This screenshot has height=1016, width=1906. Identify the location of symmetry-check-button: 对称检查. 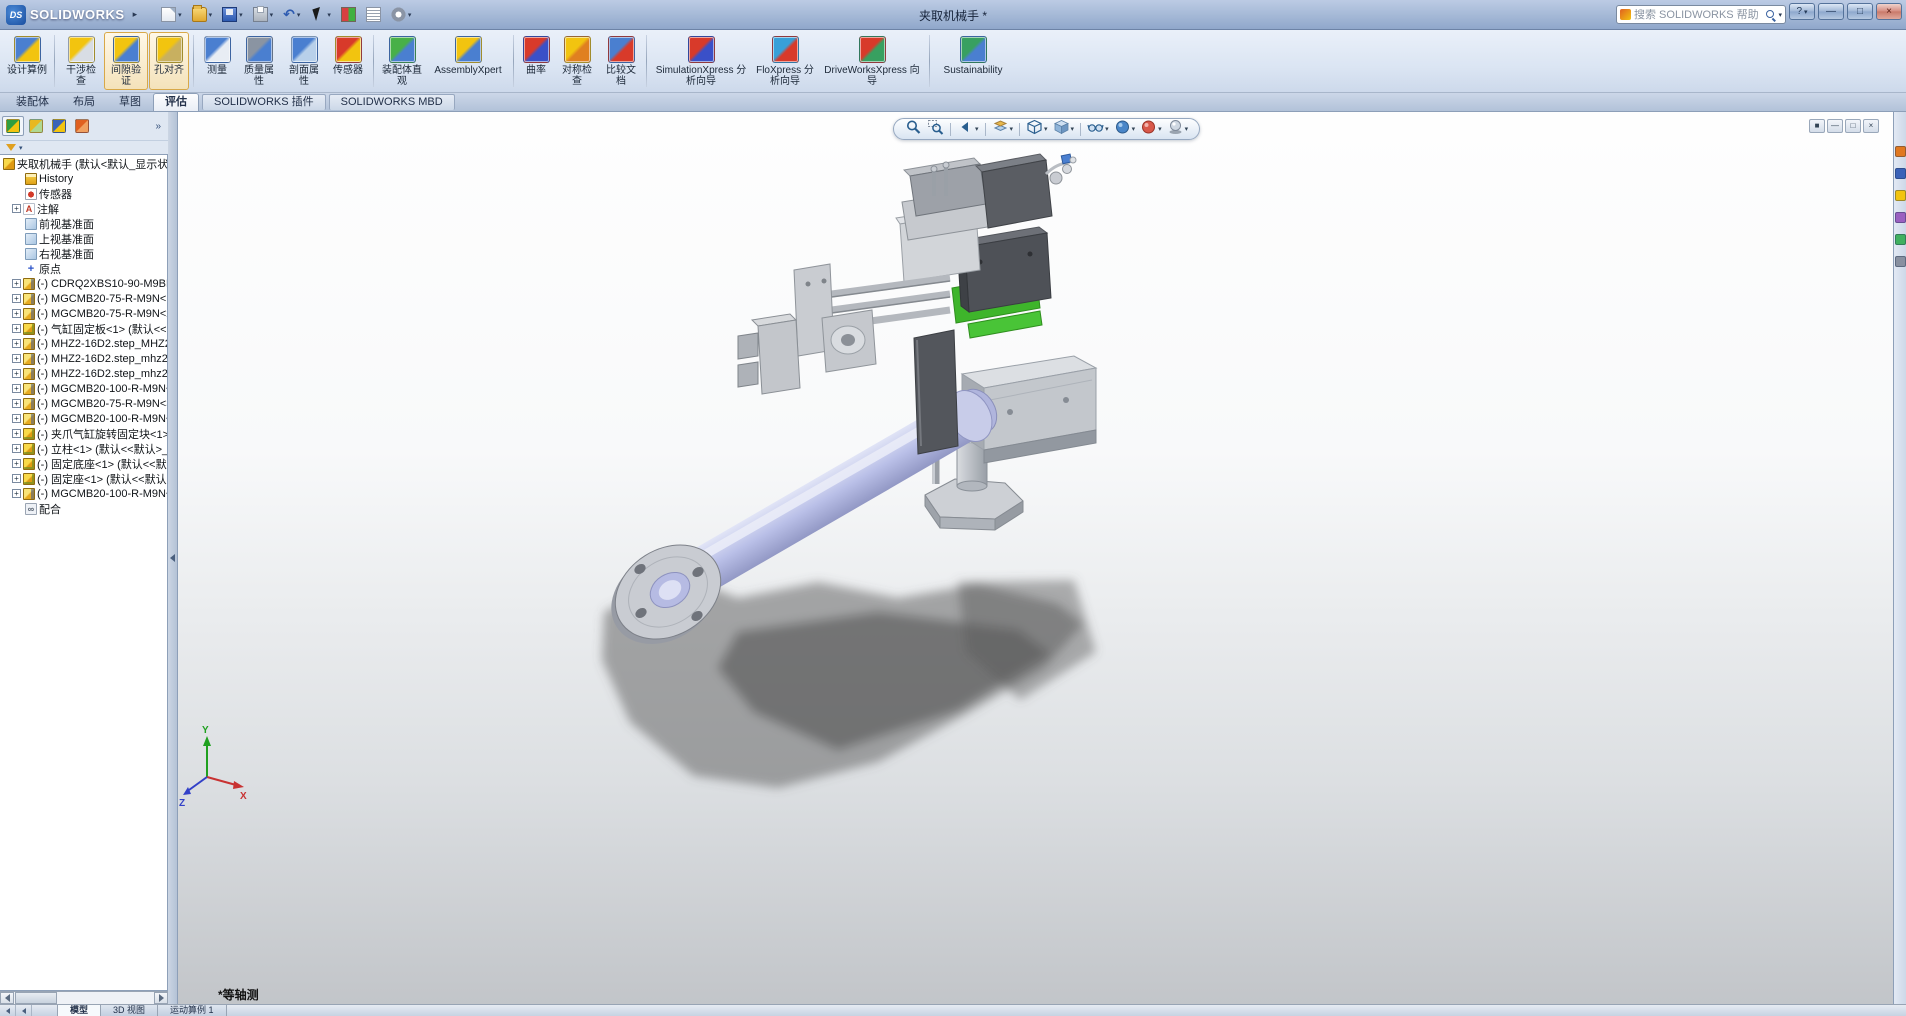
(577, 61).